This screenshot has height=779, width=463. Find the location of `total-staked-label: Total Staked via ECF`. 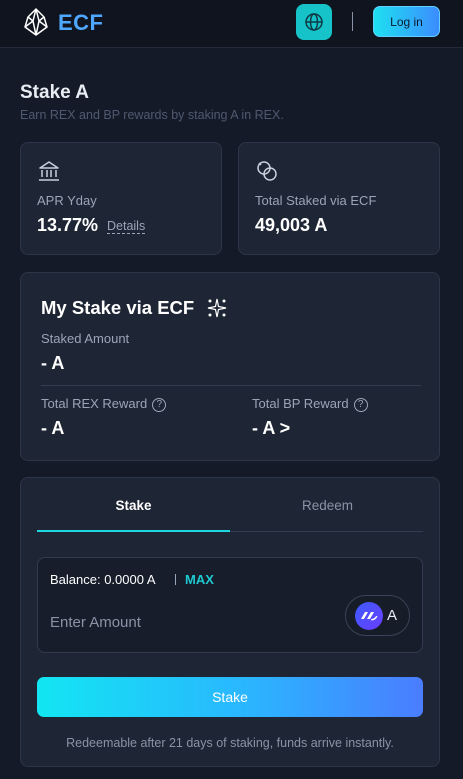

total-staked-label: Total Staked via ECF is located at coordinates (316, 200).